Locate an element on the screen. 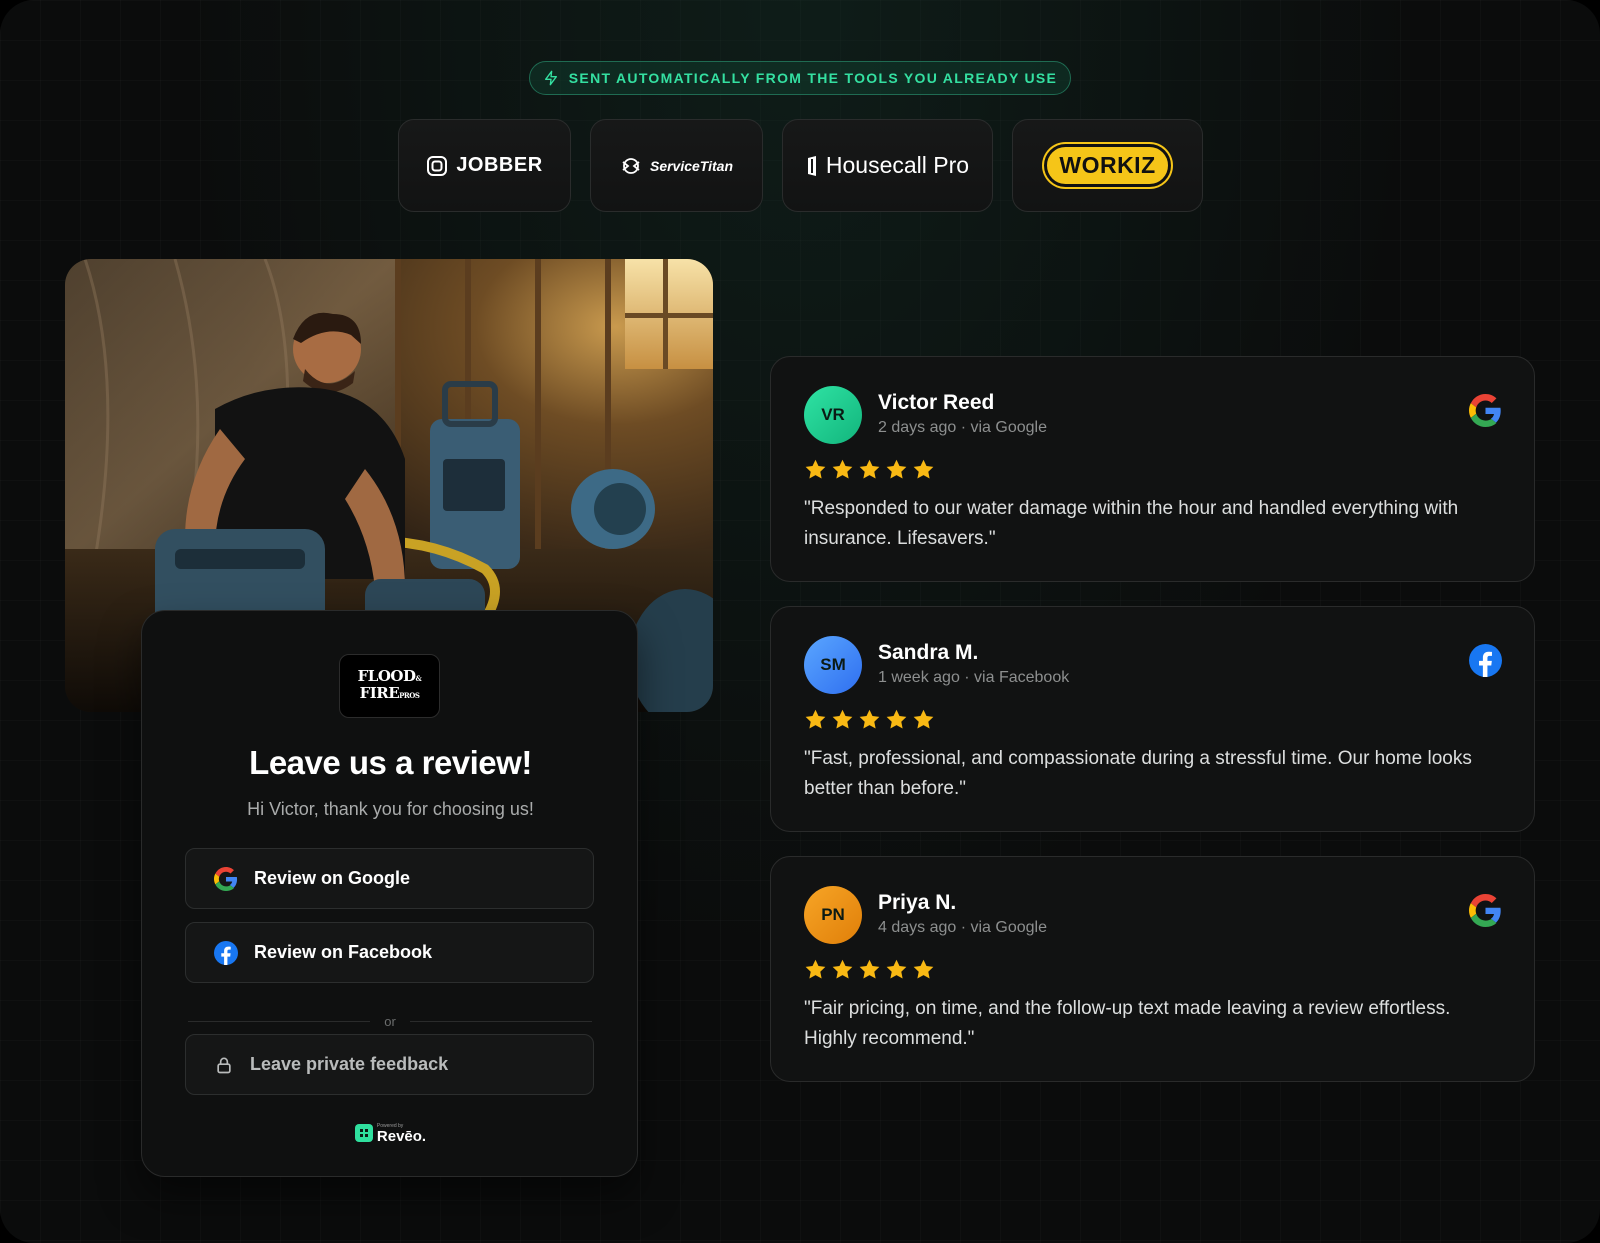  reviewer-name: Sandra M. is located at coordinates (928, 652).